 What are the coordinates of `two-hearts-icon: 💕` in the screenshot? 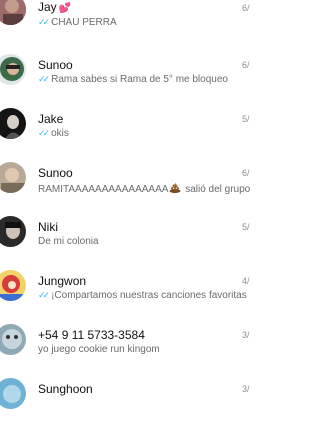 It's located at (65, 8).